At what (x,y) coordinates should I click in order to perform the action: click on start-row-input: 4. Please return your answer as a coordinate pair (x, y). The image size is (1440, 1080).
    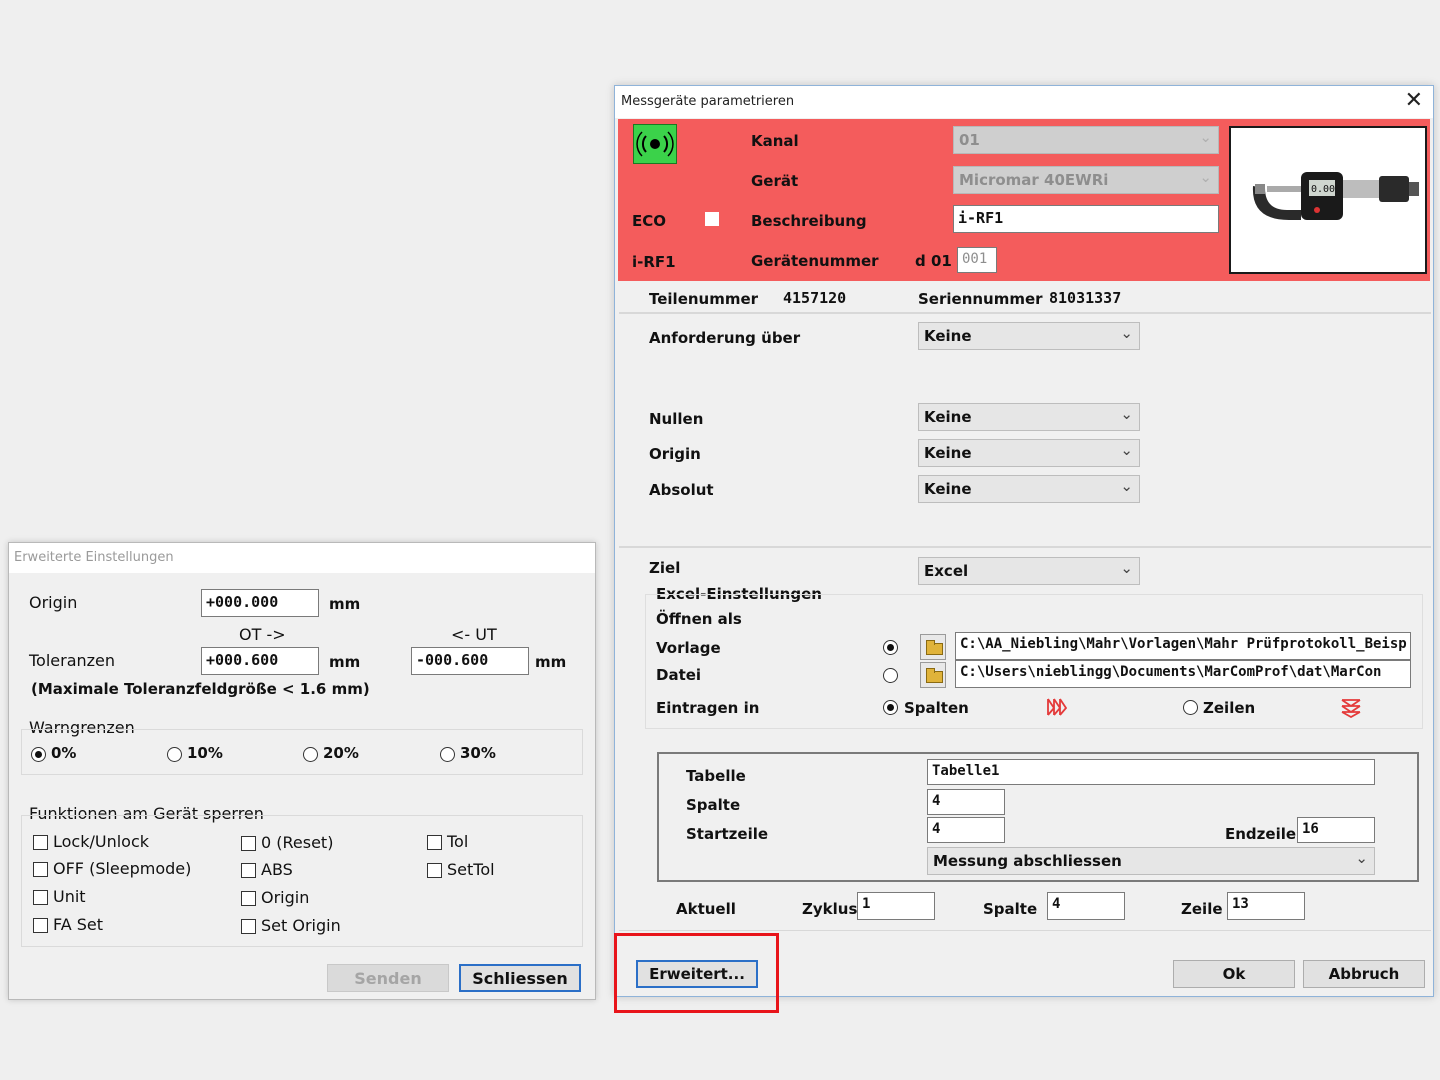
    Looking at the image, I should click on (966, 830).